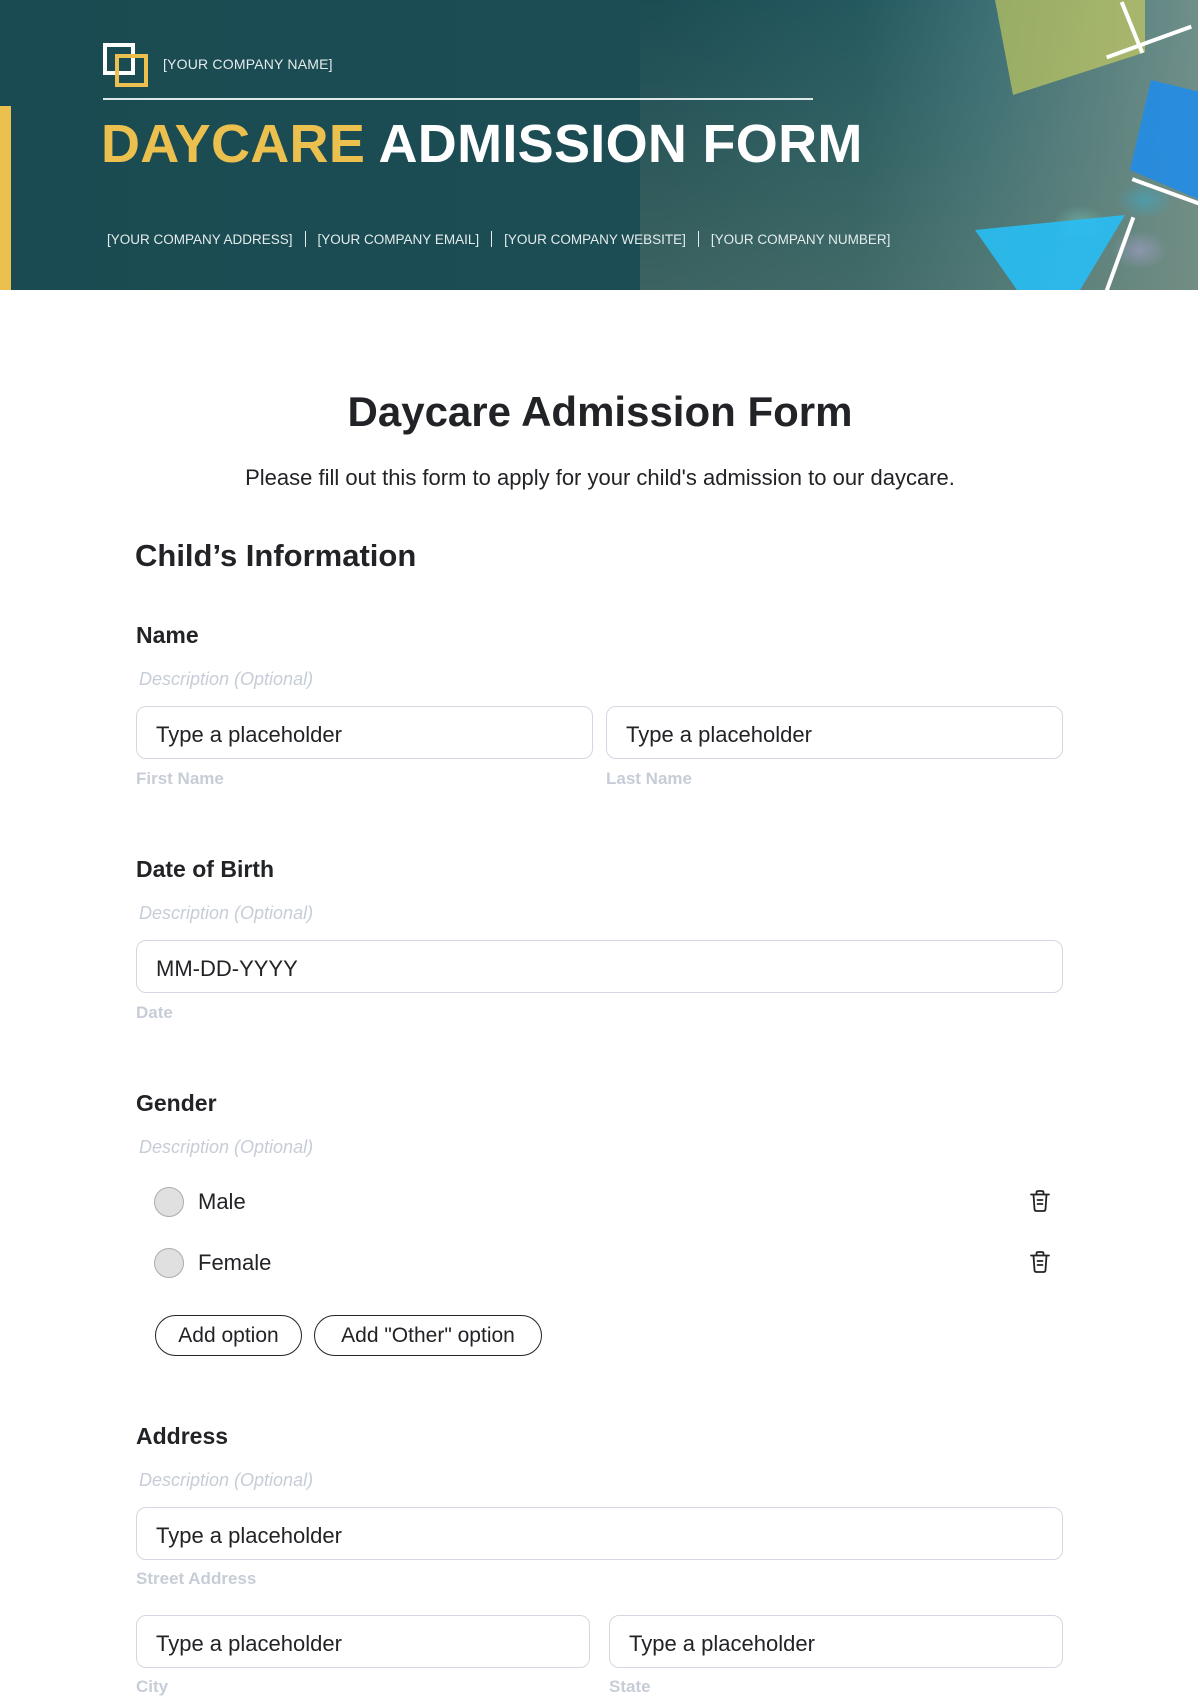 This screenshot has height=1701, width=1200. What do you see at coordinates (599, 966) in the screenshot?
I see `date-of-birth-input: MM-DD-YYYY` at bounding box center [599, 966].